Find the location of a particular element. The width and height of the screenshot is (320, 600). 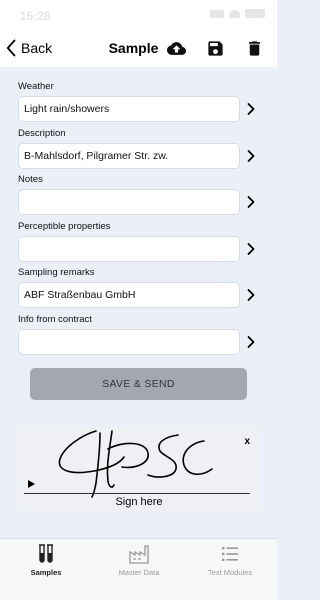

tab-text-modules-label: Text Modules is located at coordinates (230, 572).